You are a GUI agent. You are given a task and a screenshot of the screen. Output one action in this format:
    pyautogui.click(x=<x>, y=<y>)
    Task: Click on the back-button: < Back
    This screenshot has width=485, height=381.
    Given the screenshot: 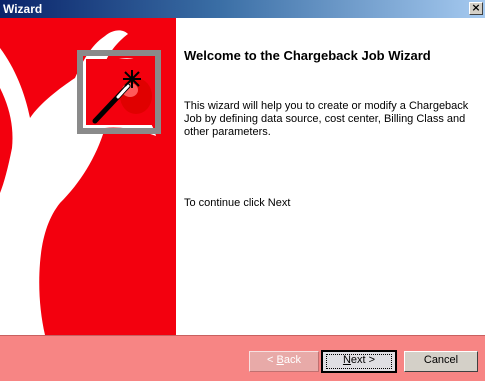 What is the action you would take?
    pyautogui.click(x=284, y=361)
    